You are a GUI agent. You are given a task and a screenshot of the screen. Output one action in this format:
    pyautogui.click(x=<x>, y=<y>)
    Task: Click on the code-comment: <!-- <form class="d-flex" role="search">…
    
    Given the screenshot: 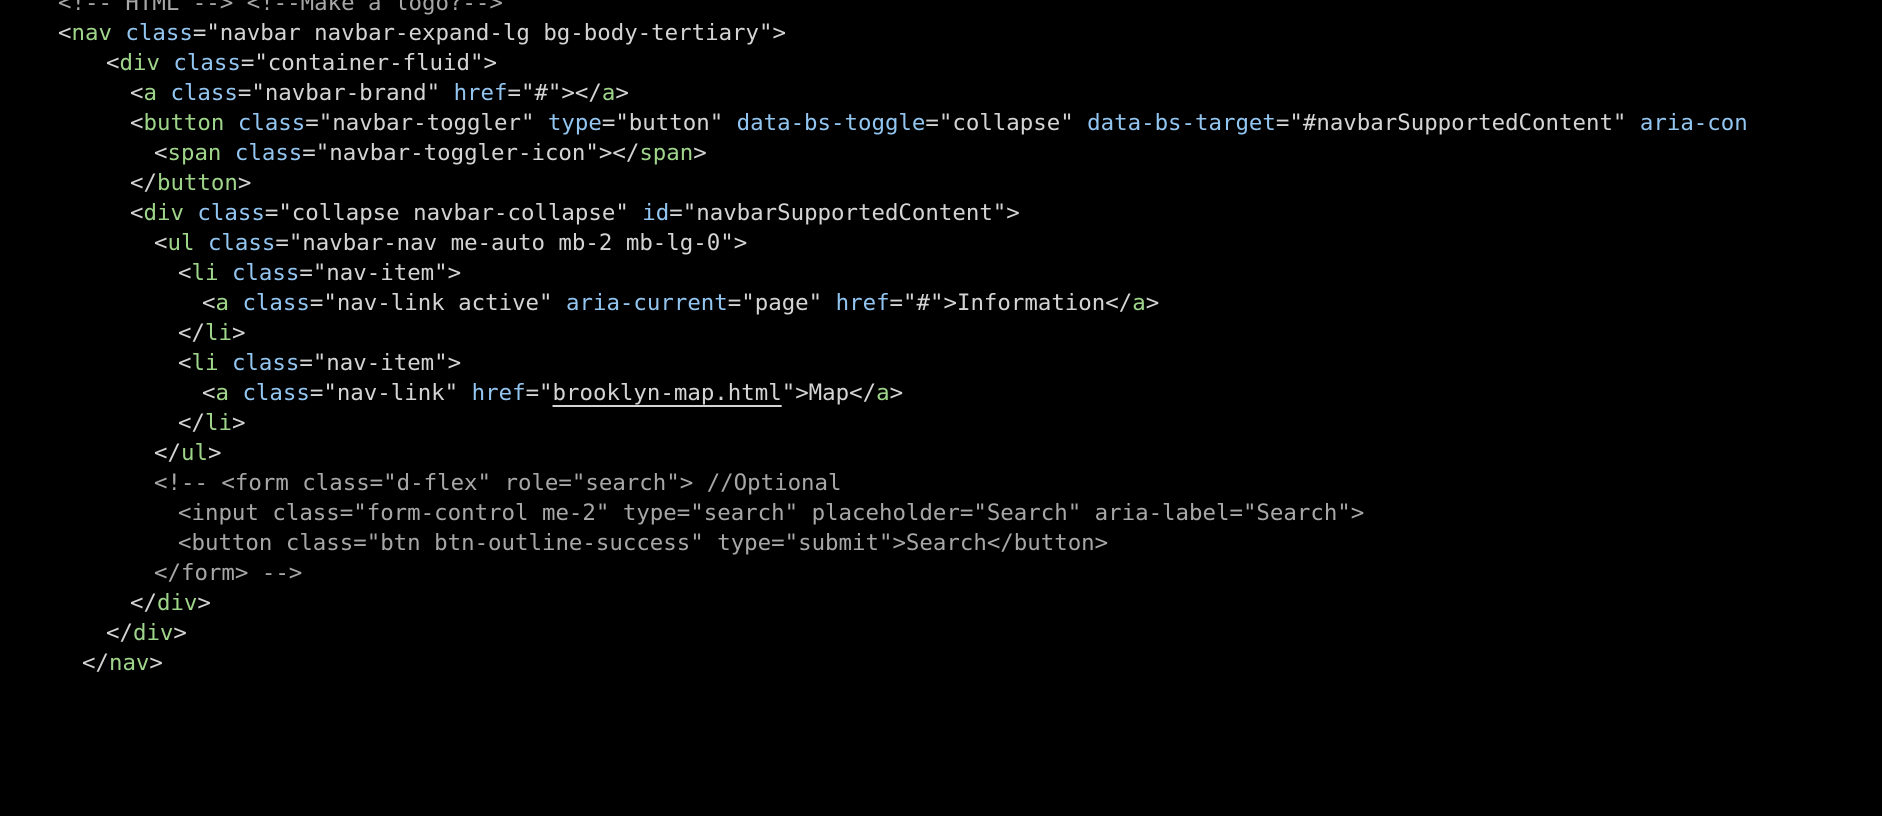 What is the action you would take?
    pyautogui.click(x=498, y=483)
    